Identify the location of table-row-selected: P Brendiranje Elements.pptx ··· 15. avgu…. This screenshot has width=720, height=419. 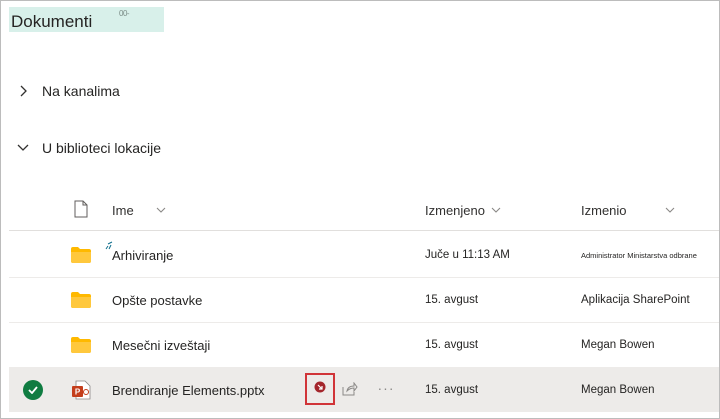
(364, 390).